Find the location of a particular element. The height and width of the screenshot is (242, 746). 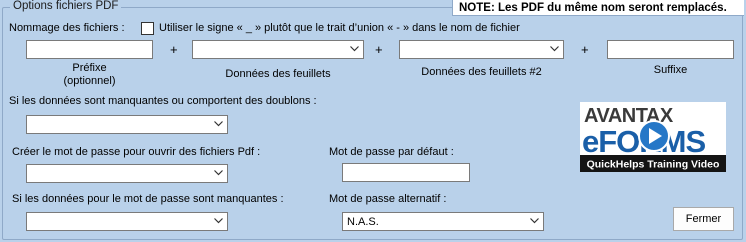

underscore-checkbox is located at coordinates (147, 28).